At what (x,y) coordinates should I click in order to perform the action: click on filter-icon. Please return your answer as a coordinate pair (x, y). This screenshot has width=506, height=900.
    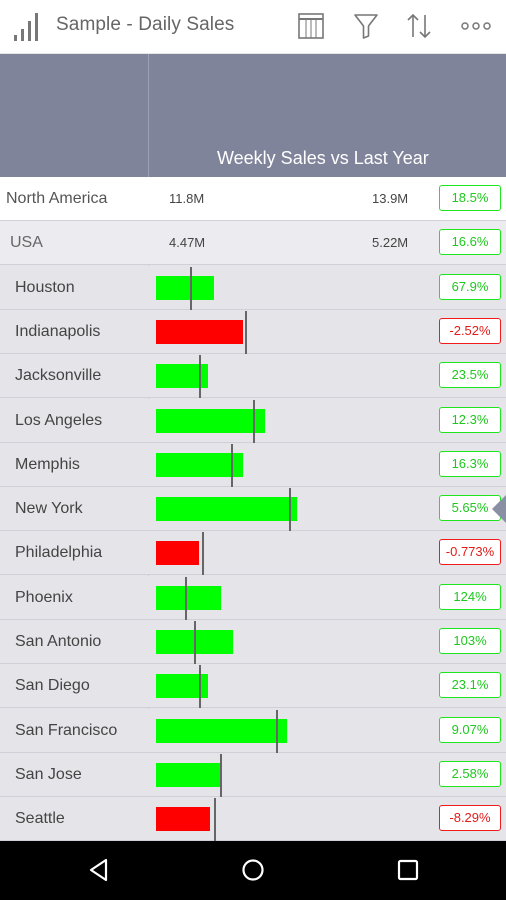
    Looking at the image, I should click on (366, 26).